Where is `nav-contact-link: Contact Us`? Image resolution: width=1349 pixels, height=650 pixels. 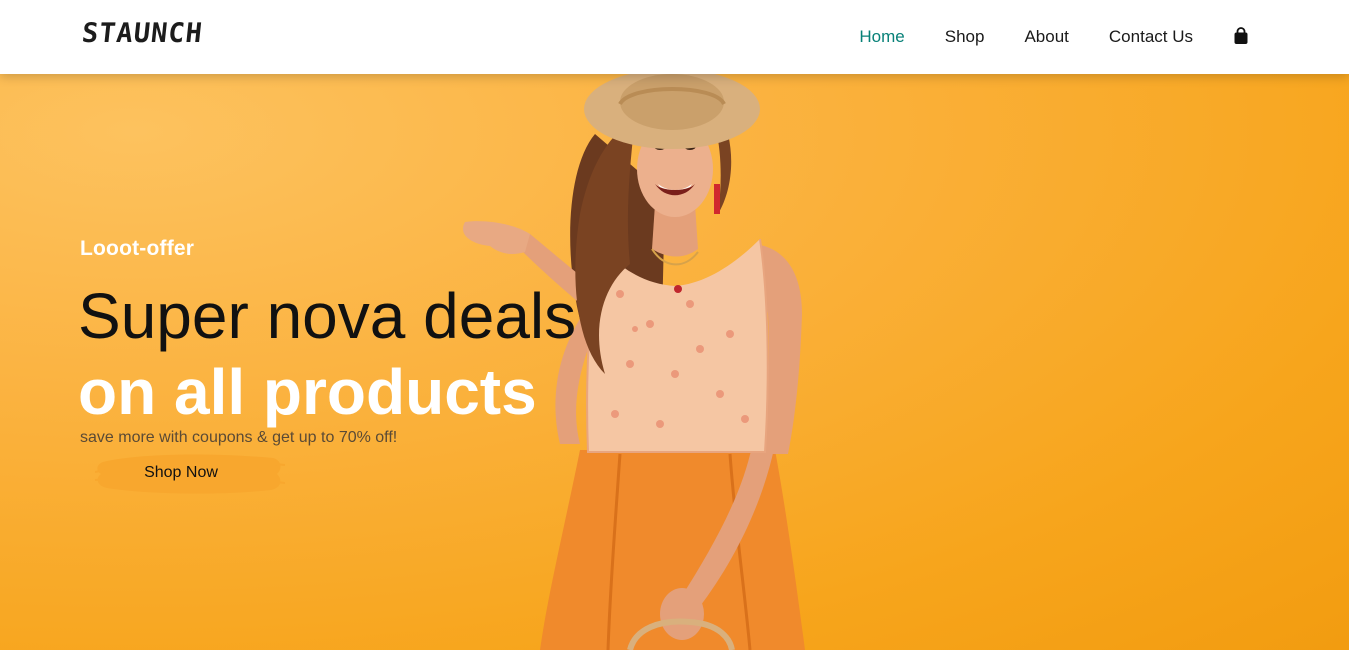
nav-contact-link: Contact Us is located at coordinates (1151, 37).